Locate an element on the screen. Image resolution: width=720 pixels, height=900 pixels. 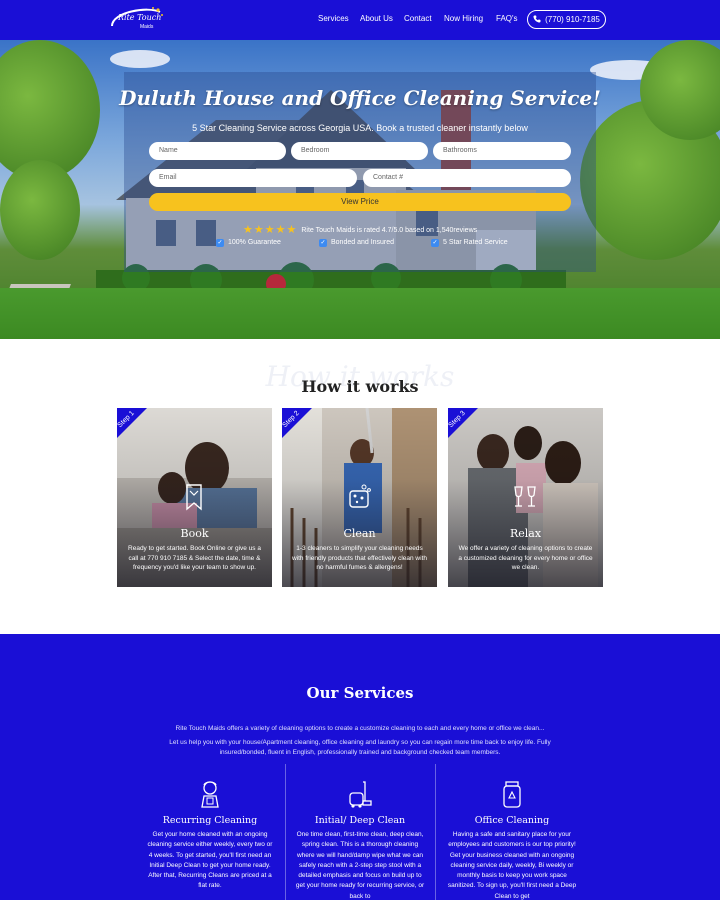
vacuum-icon is located at coordinates (360, 794).